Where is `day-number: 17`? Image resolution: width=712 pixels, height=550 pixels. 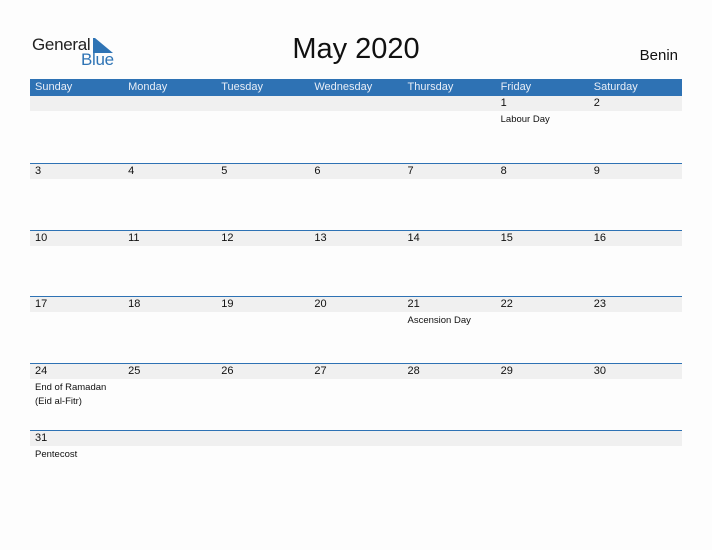
day-number: 17 is located at coordinates (41, 304).